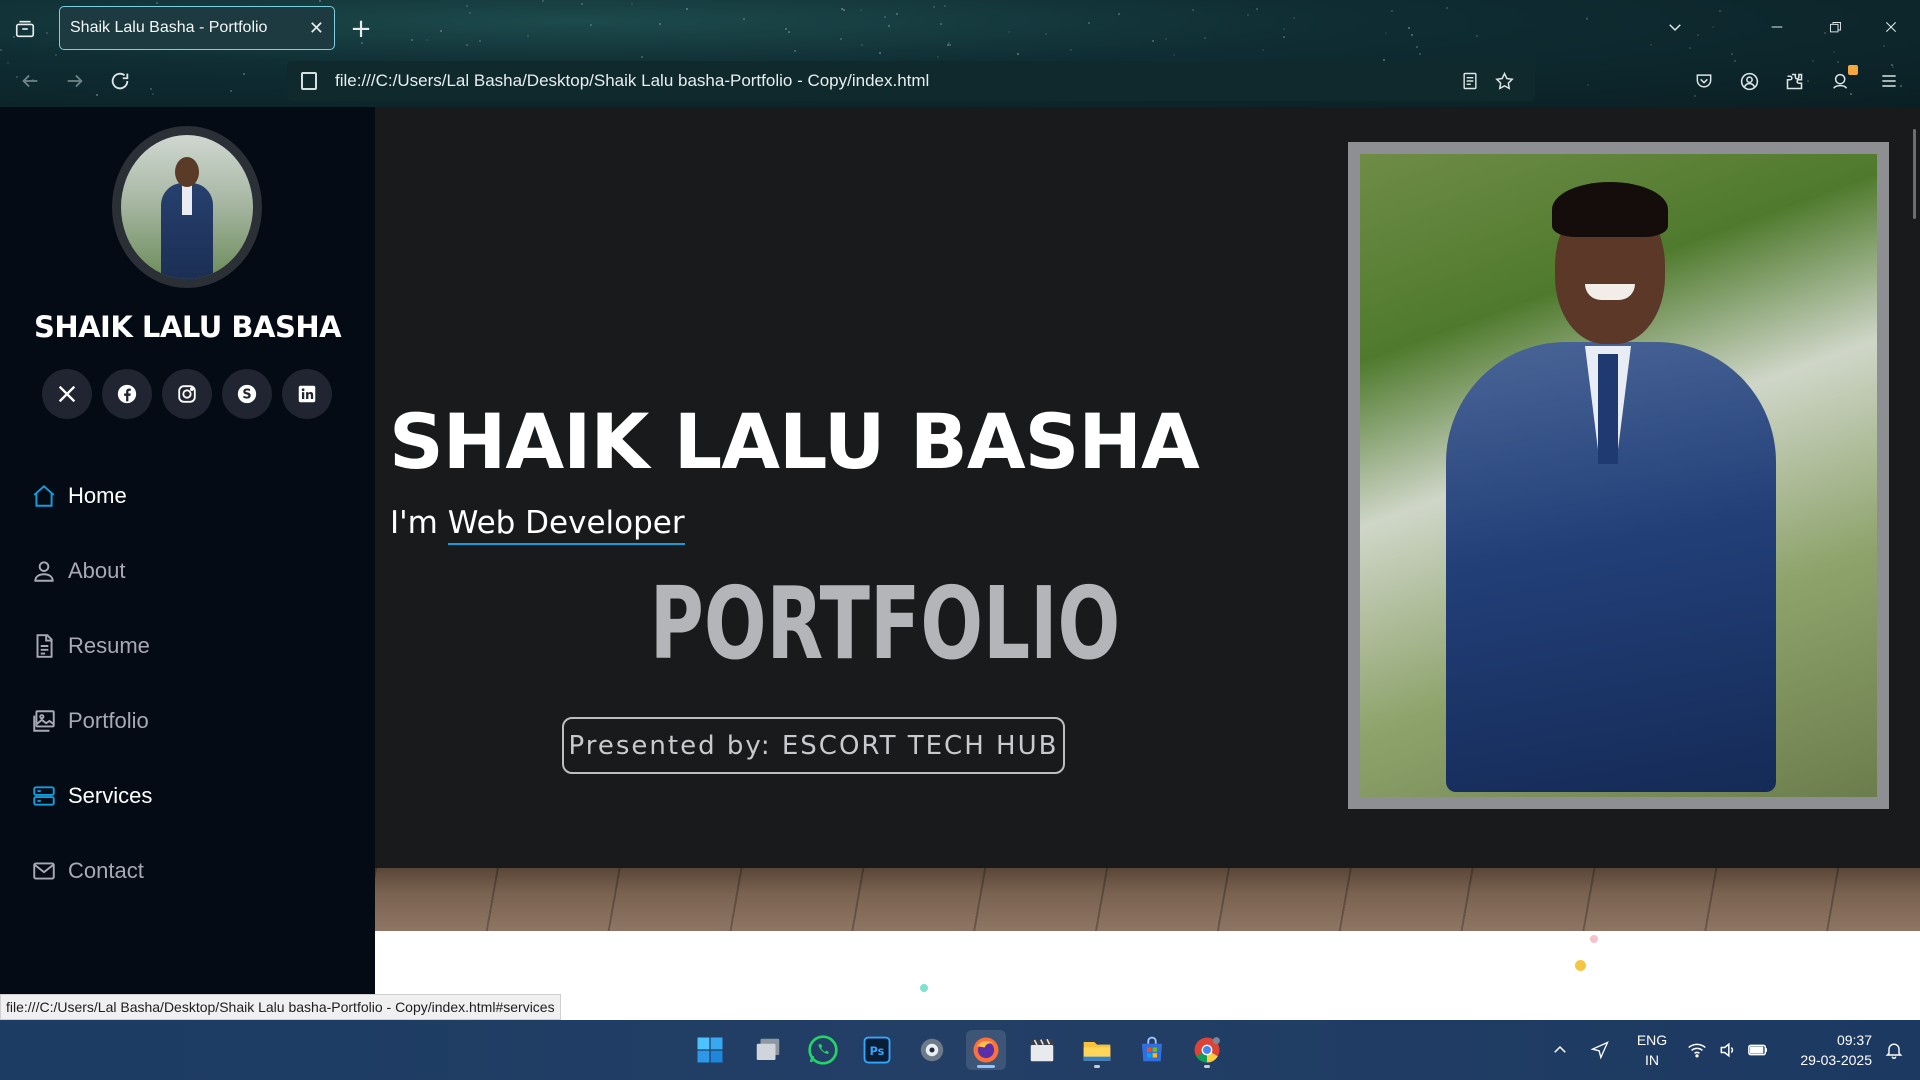  I want to click on facebook-icon, so click(127, 394).